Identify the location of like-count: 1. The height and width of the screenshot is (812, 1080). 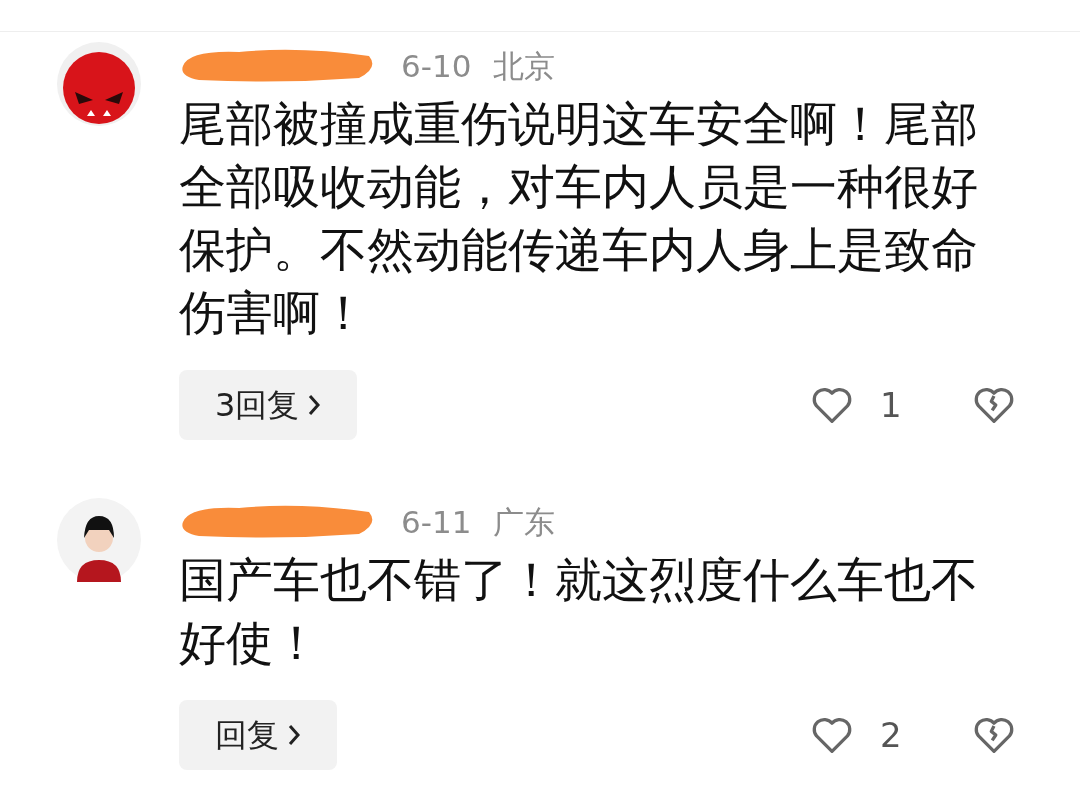
(891, 405).